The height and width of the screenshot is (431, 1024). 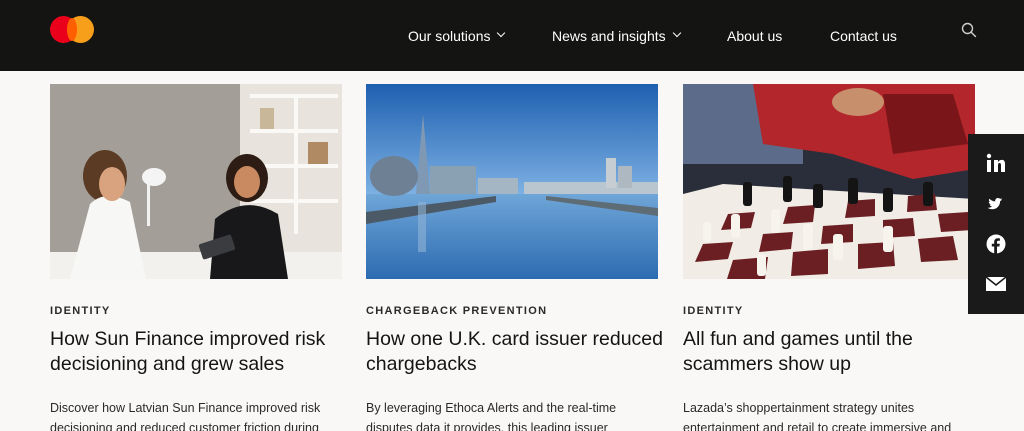 I want to click on email-icon, so click(x=996, y=284).